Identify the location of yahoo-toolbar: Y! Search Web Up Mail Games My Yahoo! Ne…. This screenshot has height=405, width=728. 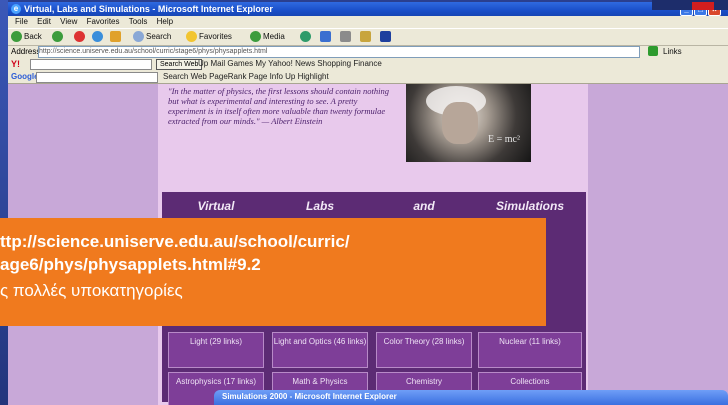
(368, 64).